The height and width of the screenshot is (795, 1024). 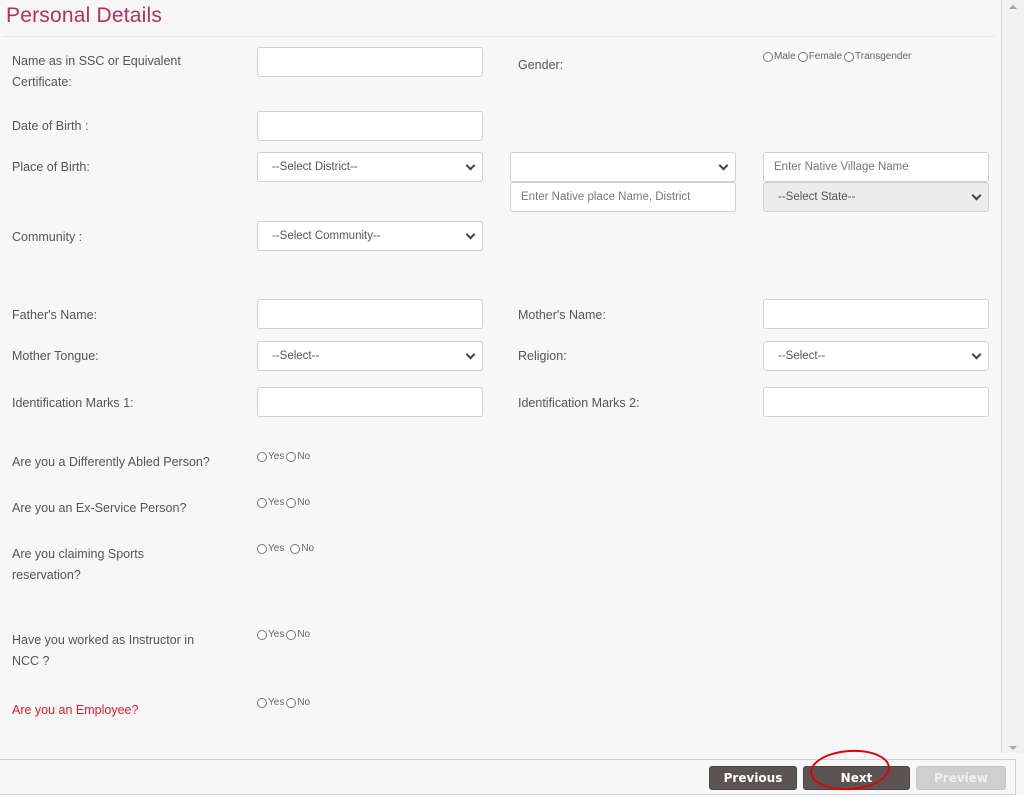 I want to click on gender-label: Gender:, so click(x=541, y=65).